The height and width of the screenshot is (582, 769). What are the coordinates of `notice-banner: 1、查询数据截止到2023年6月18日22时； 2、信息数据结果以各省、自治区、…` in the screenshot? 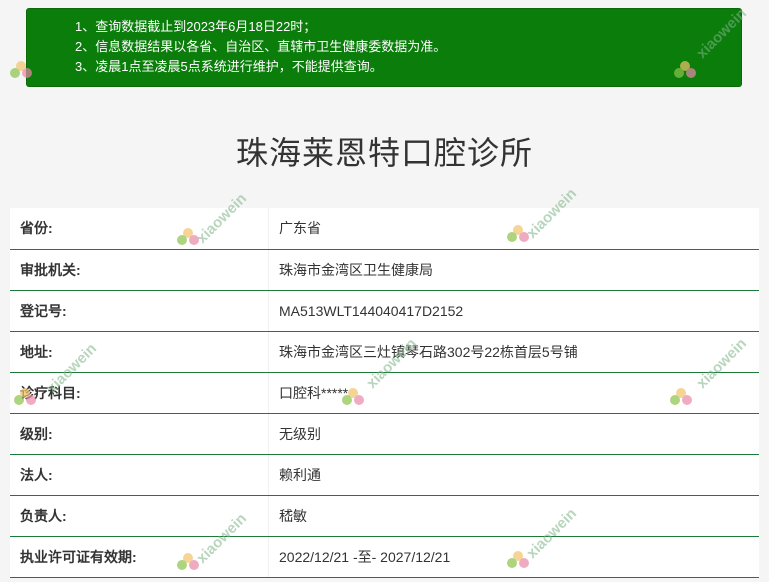 It's located at (384, 47).